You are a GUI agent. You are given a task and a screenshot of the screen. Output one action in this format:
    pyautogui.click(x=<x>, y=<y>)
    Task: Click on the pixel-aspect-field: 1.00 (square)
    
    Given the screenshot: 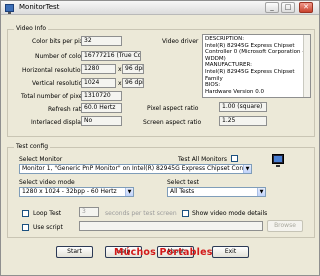 What is the action you would take?
    pyautogui.click(x=243, y=107)
    